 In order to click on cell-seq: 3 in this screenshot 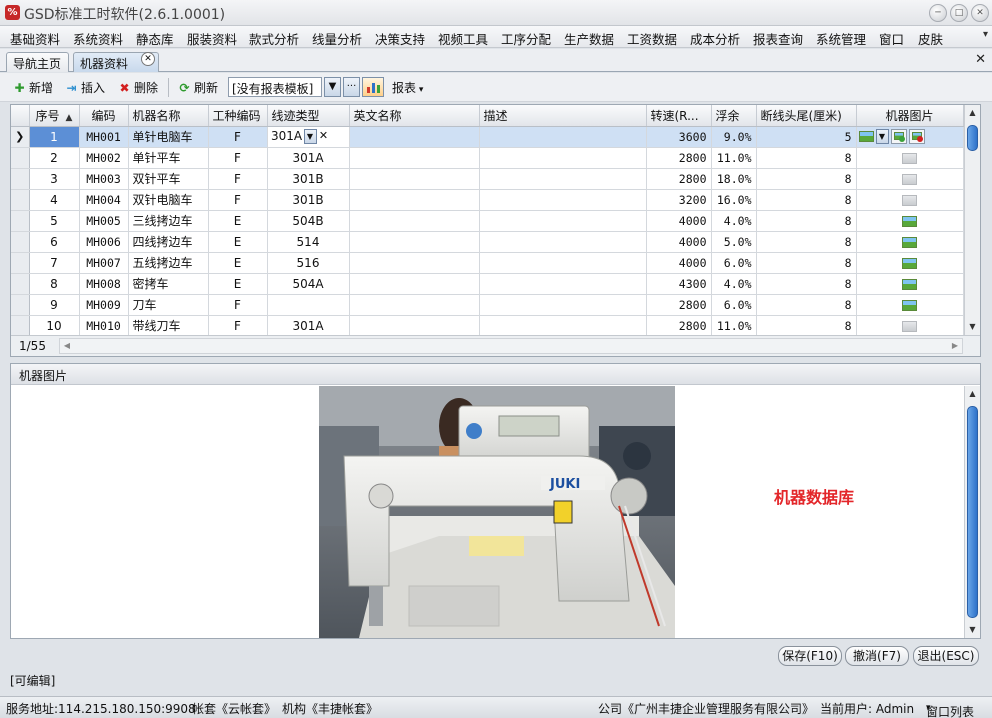, I will do `click(54, 179)`.